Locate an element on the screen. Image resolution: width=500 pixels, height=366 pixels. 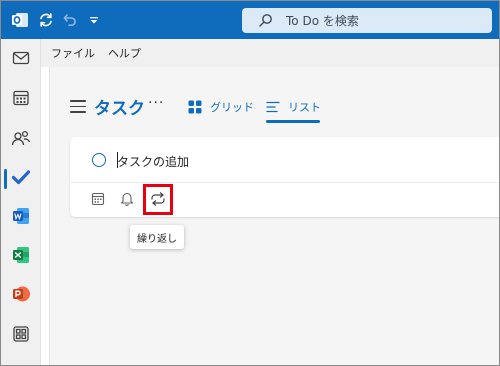
bell-icon is located at coordinates (127, 200).